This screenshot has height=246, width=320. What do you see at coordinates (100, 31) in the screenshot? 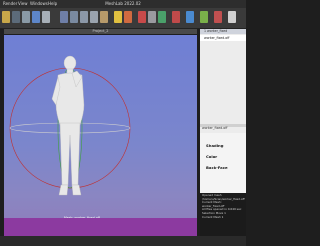
I see `project-title: Project_2` at bounding box center [100, 31].